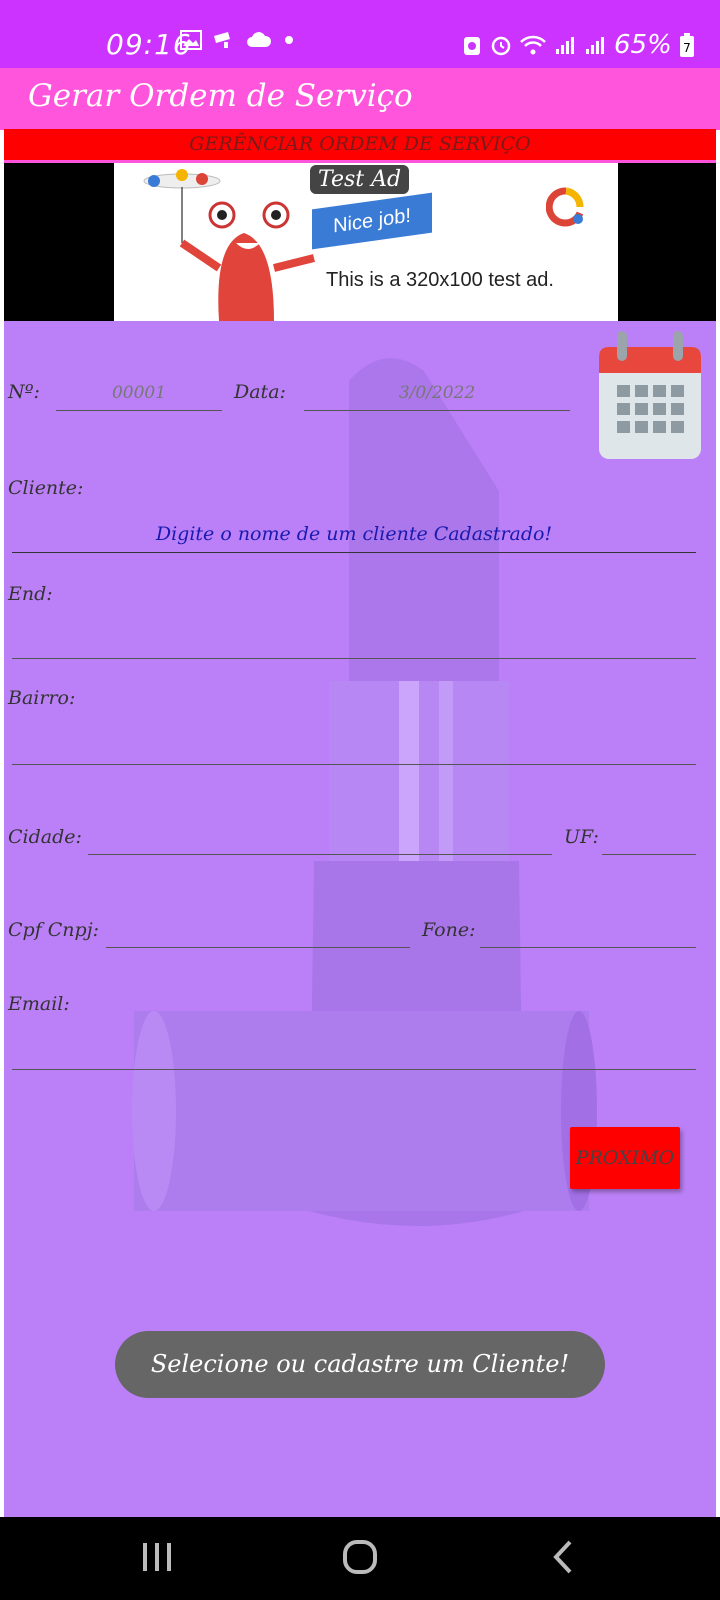  Describe the element at coordinates (472, 46) in the screenshot. I see `recycle-icon` at that location.